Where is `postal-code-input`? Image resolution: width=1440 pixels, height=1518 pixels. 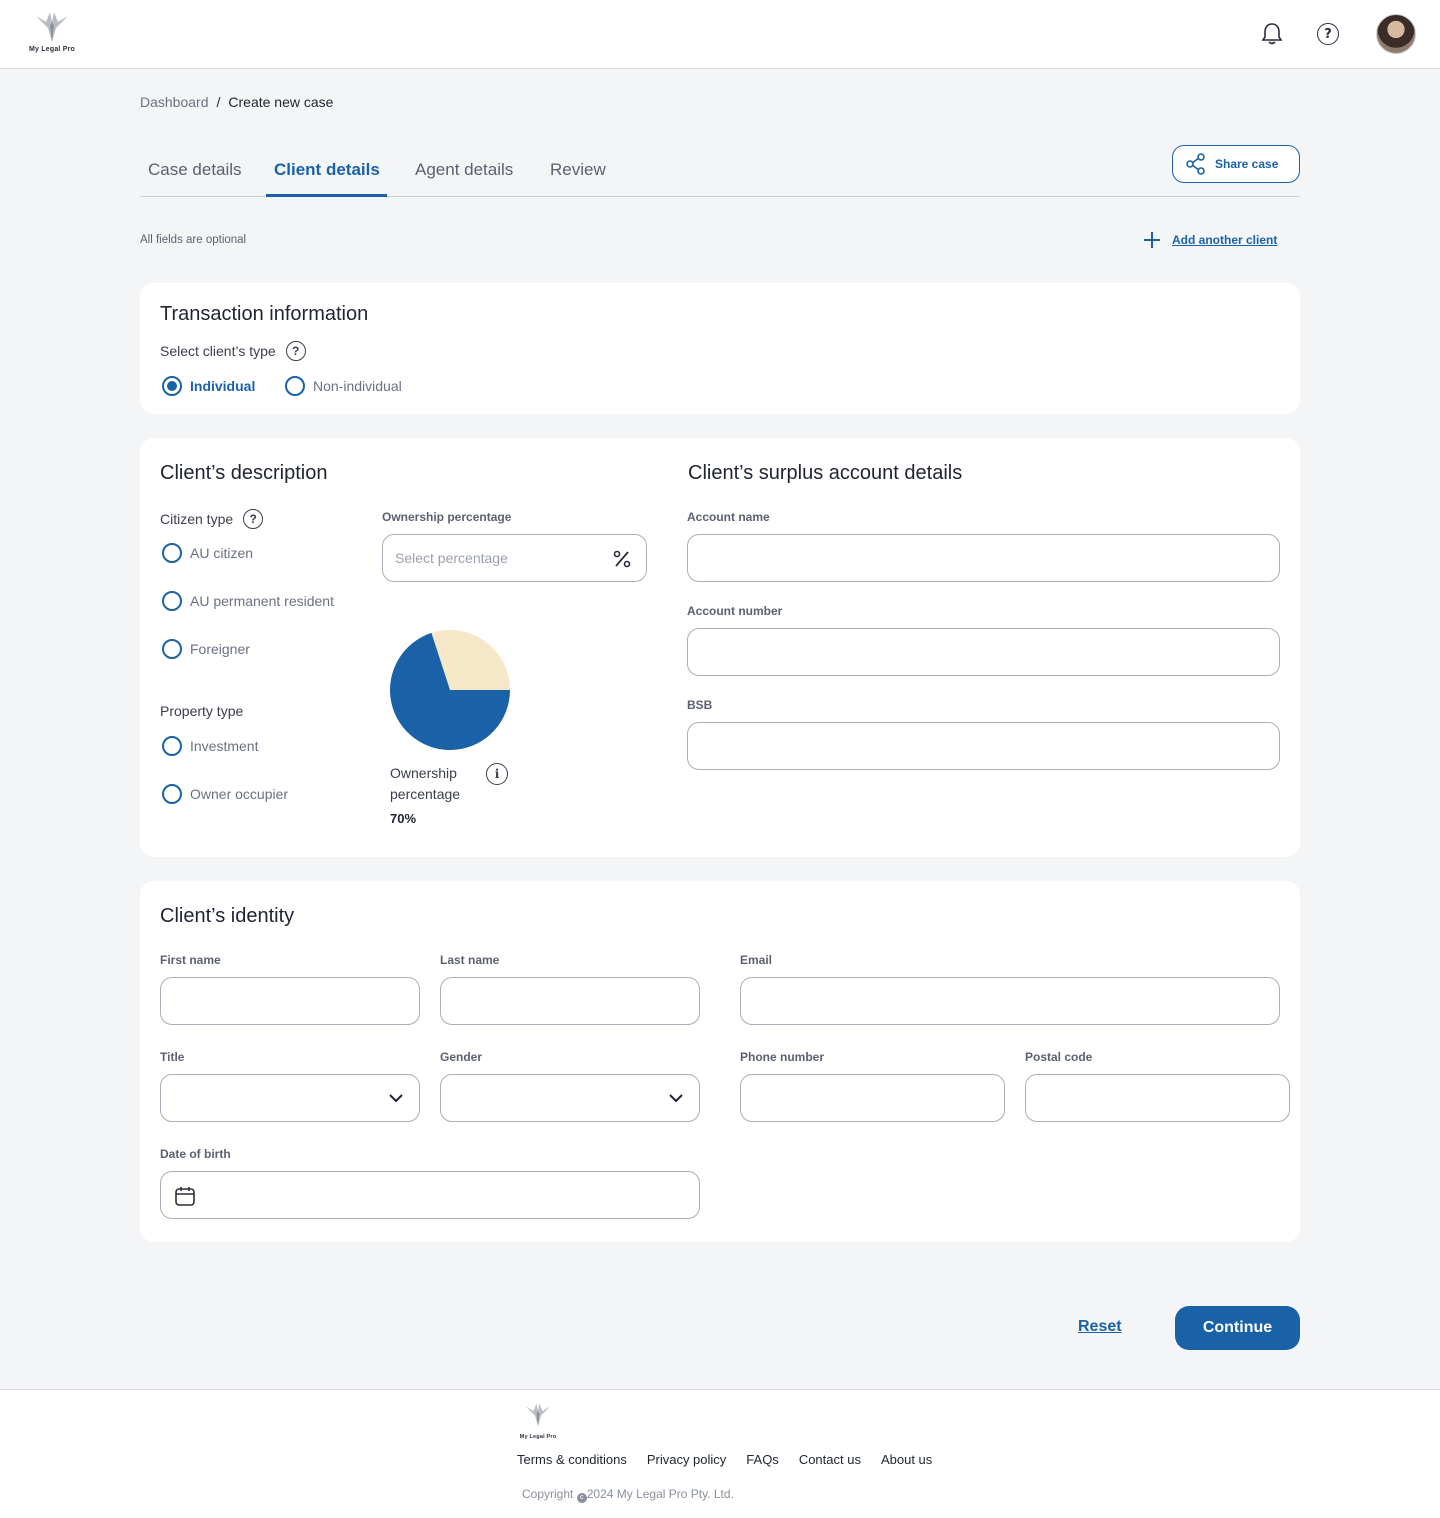 postal-code-input is located at coordinates (1157, 1098).